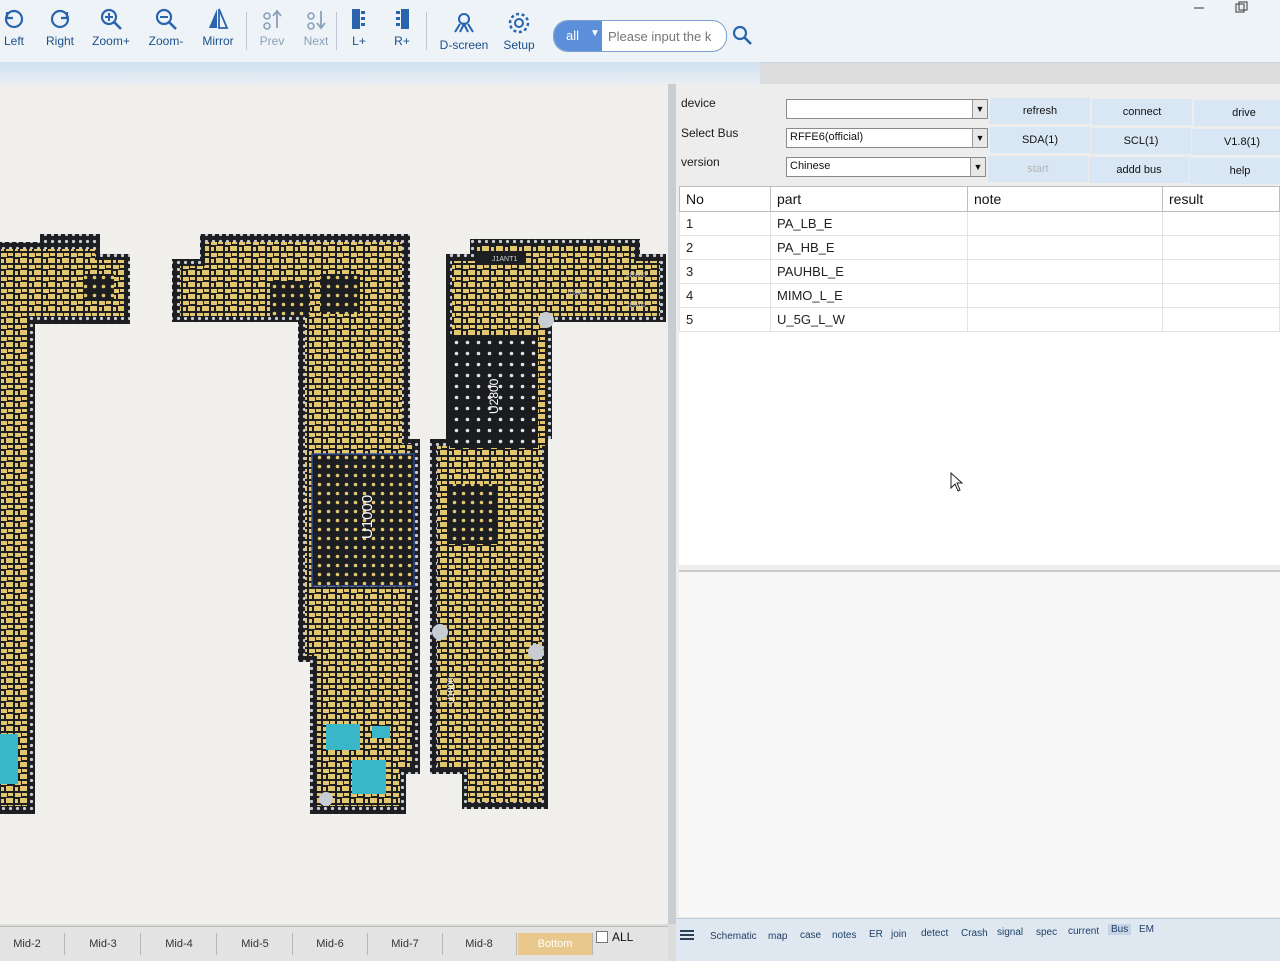  What do you see at coordinates (358, 19) in the screenshot?
I see `left-layer-icon` at bounding box center [358, 19].